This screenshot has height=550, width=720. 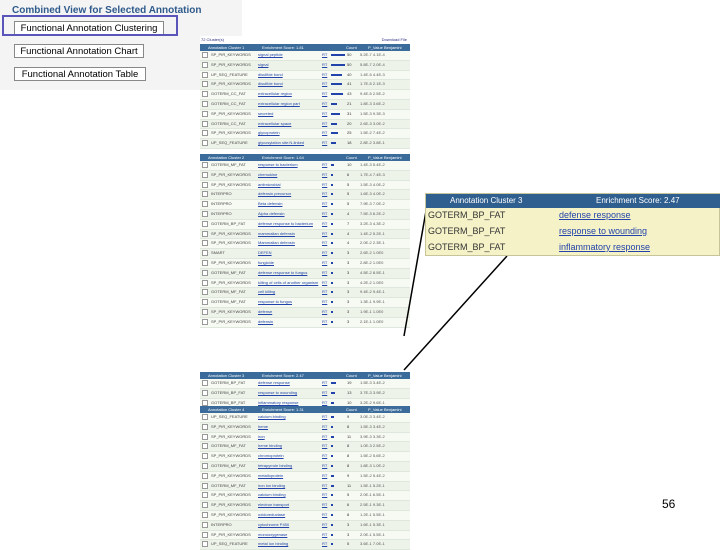 What do you see at coordinates (273, 524) in the screenshot?
I see `term-link: cytochrome P450` at bounding box center [273, 524].